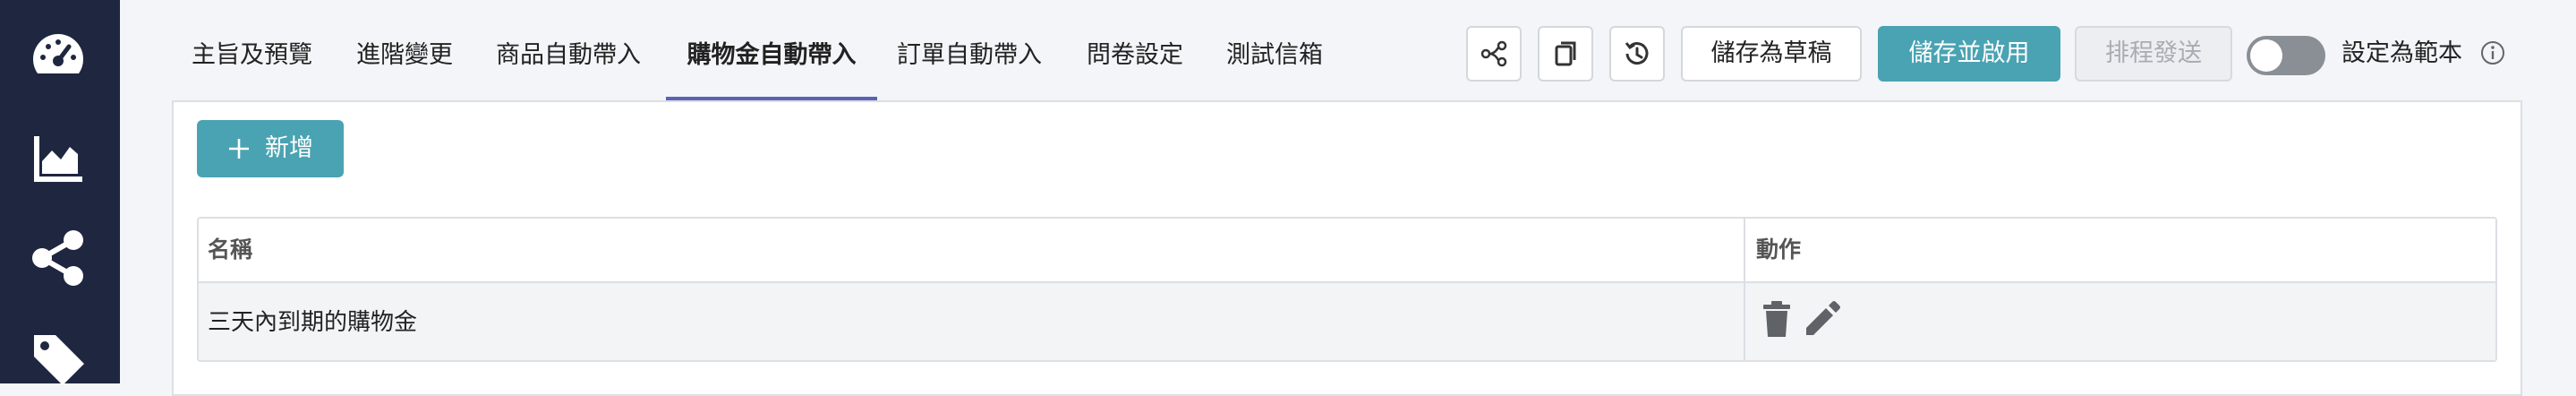 The width and height of the screenshot is (2576, 396). I want to click on save-enable-button: 儲存並啟用, so click(1969, 54).